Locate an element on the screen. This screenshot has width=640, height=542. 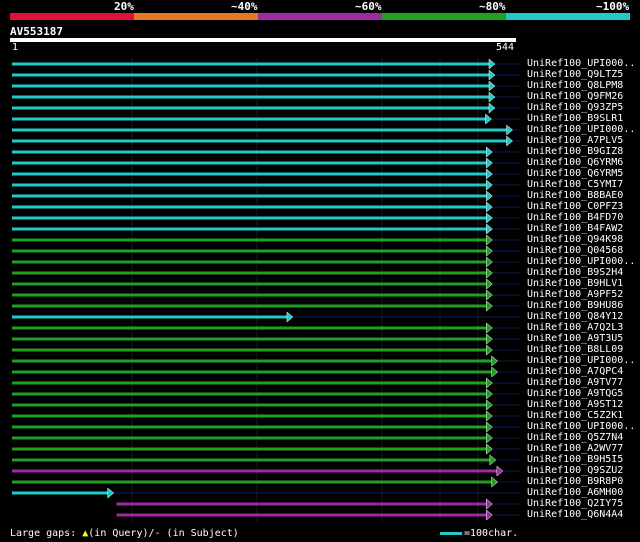
gap-legend-subject: - (in Subject) is located at coordinates (196, 533).